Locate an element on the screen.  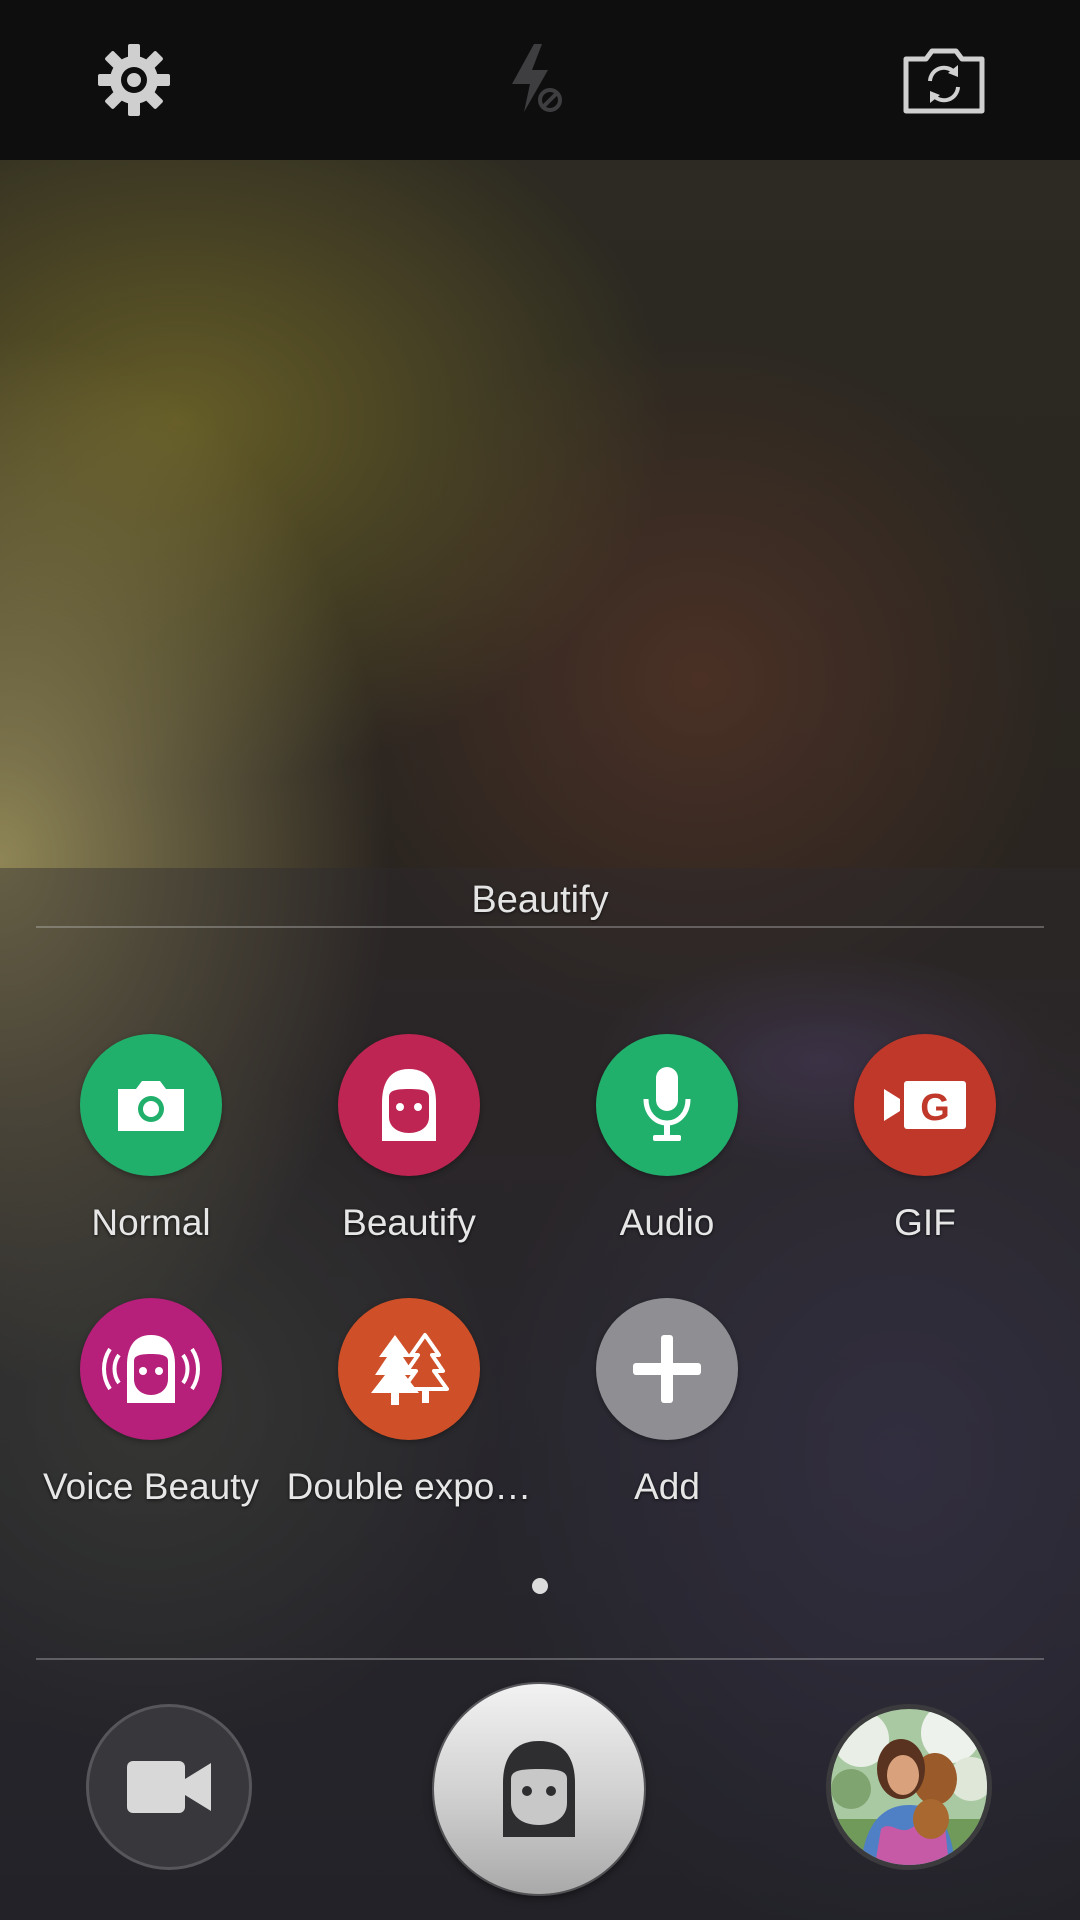
mode-label: Beautify is located at coordinates (409, 1222).